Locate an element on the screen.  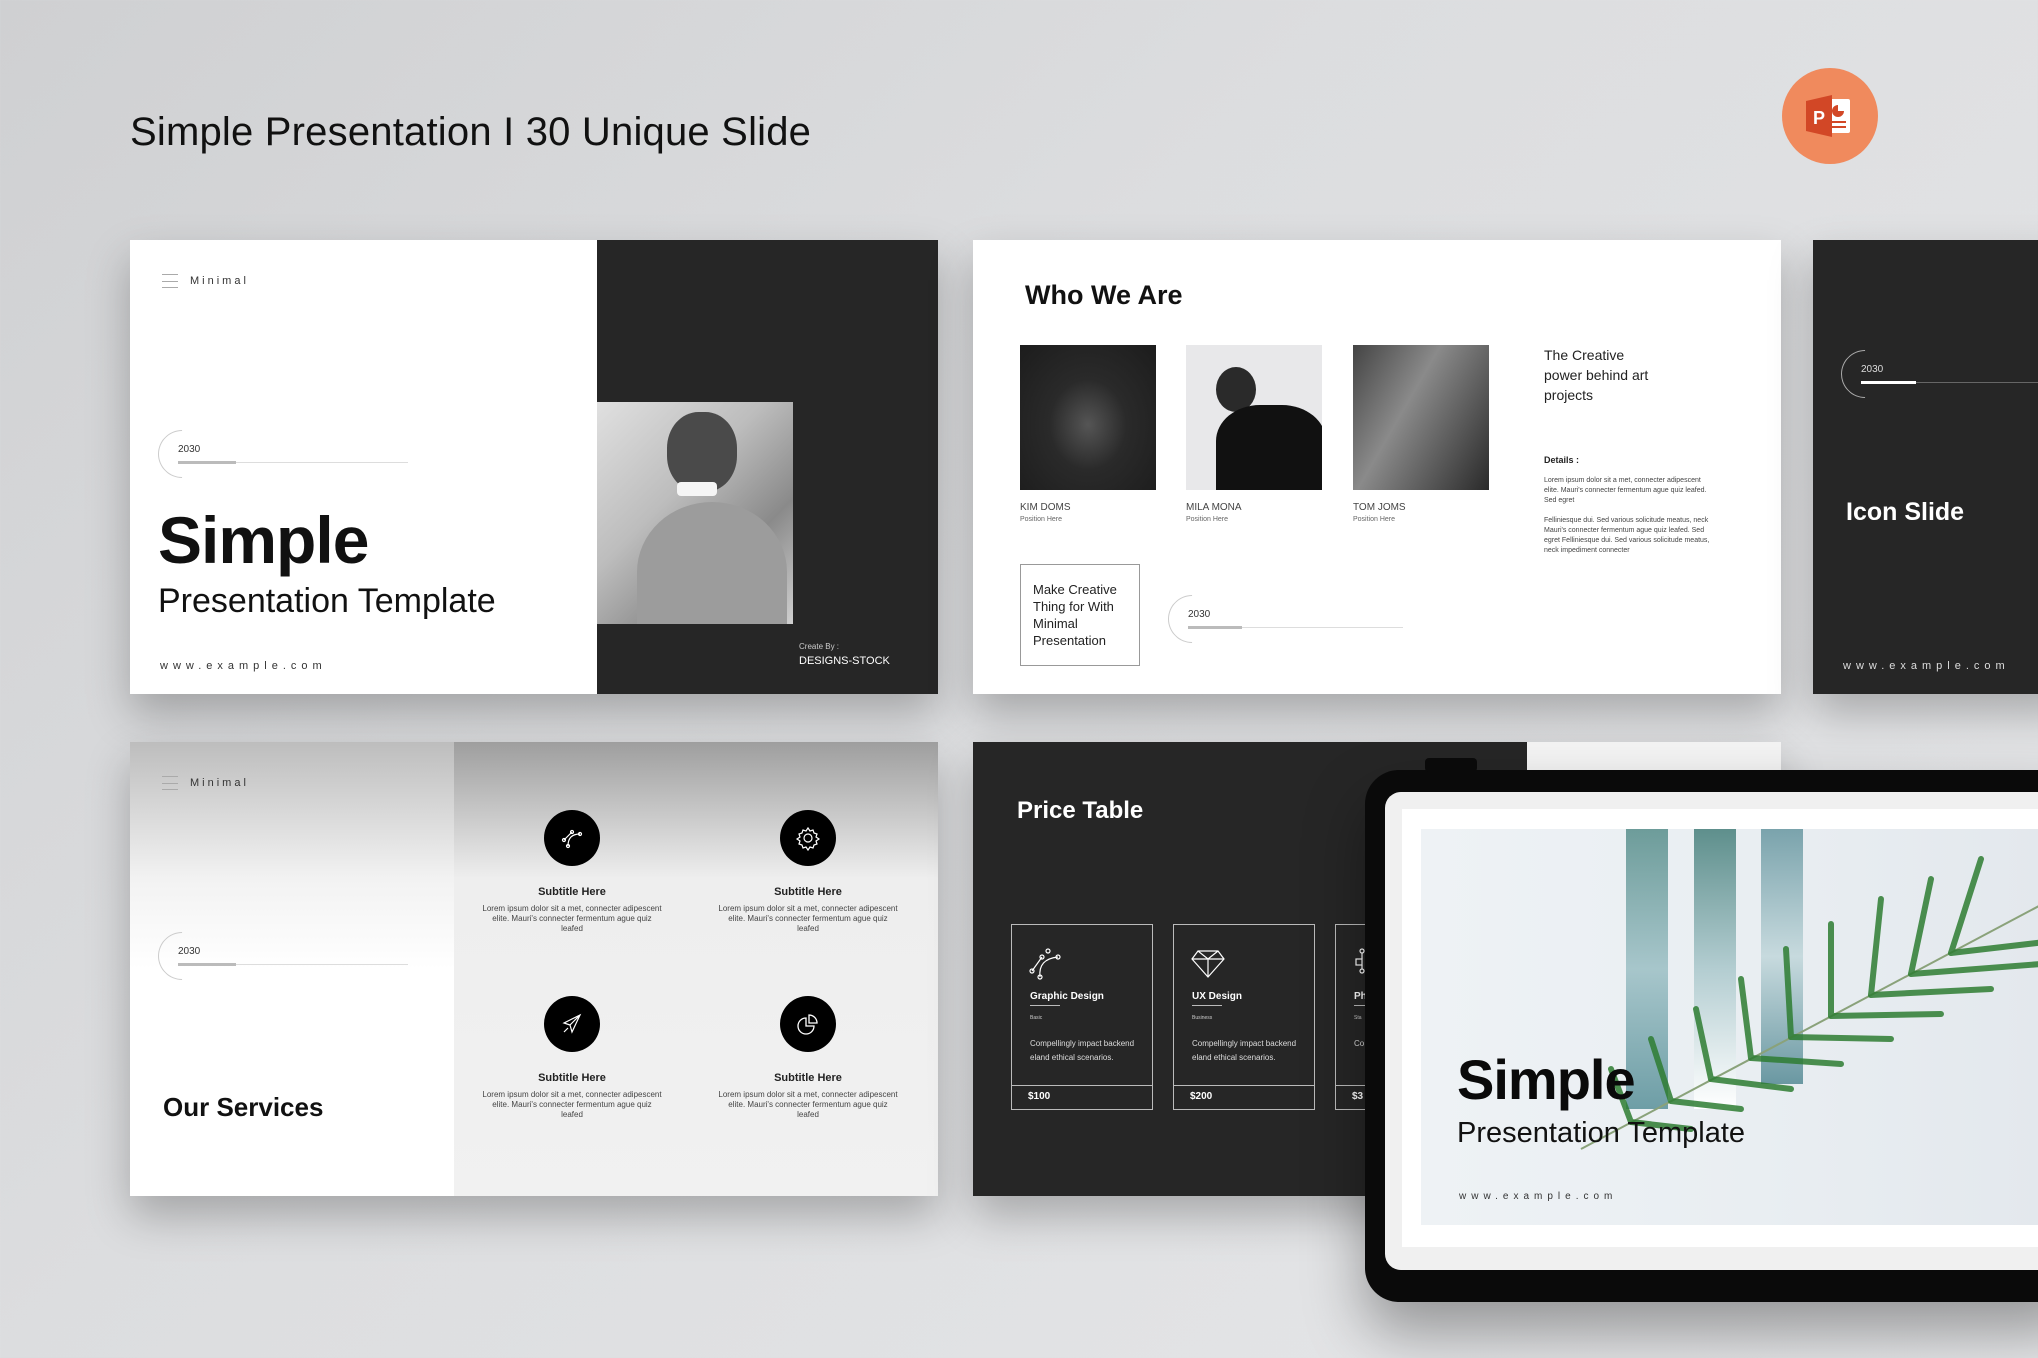
tablet-button is located at coordinates (1451, 765).